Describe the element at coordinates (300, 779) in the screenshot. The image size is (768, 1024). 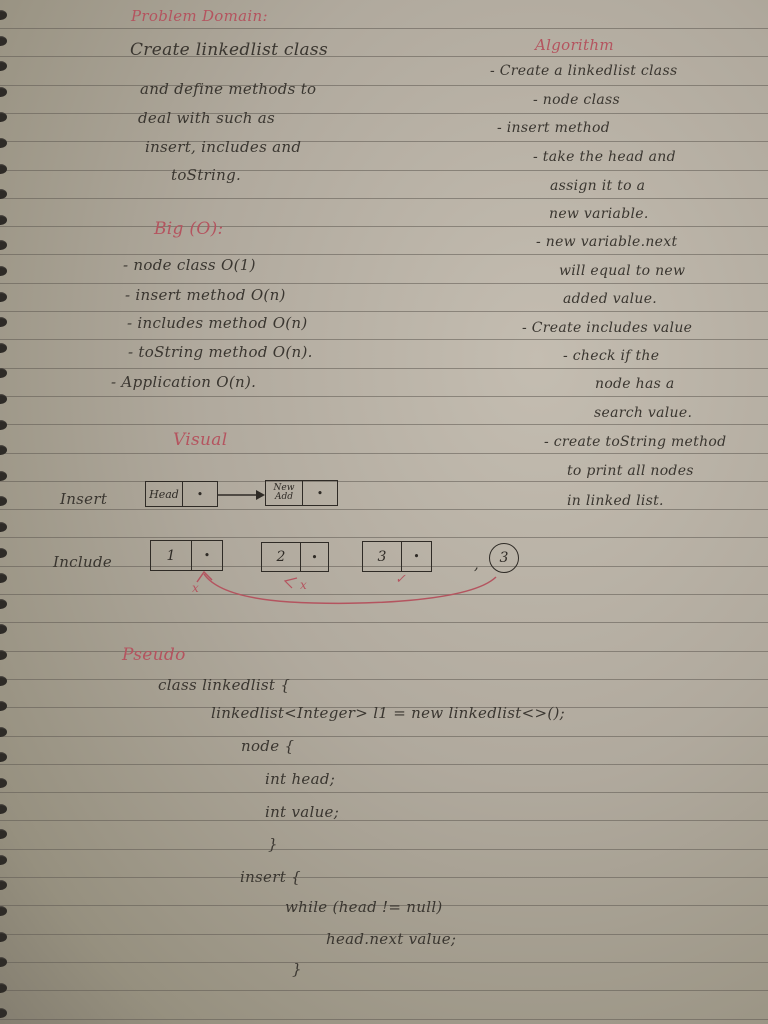
I see `pseudo-line: int head;` at that location.